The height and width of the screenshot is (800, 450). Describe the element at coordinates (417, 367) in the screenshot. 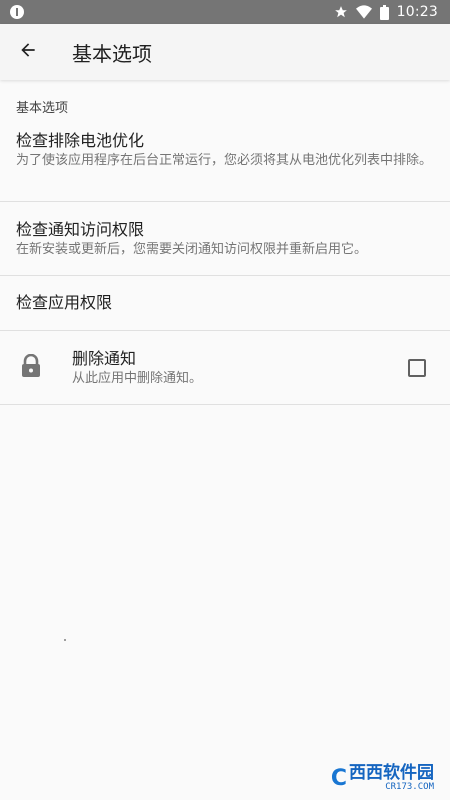

I see `remove-notifications-checkbox` at that location.